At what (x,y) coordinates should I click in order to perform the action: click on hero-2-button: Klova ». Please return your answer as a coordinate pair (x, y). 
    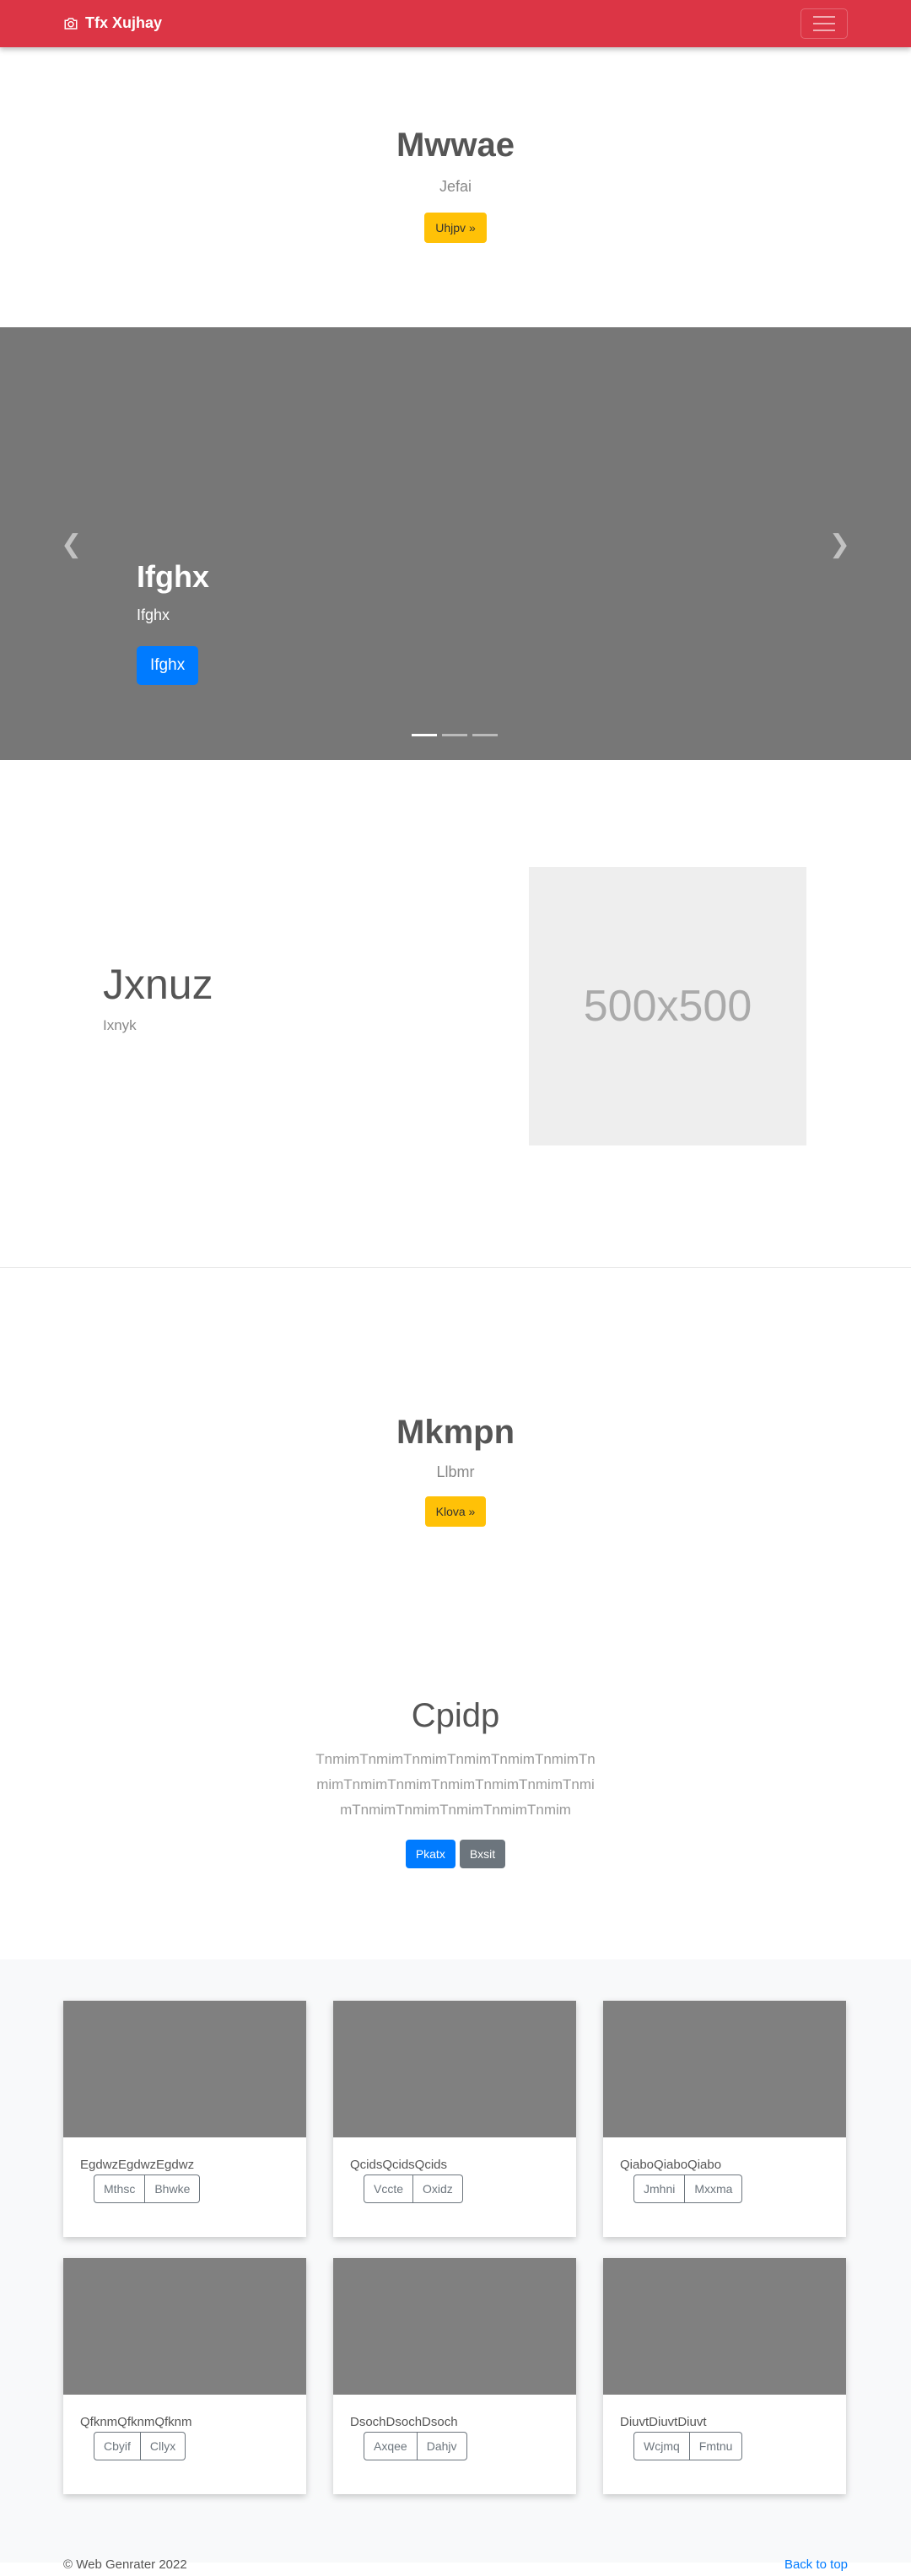
    Looking at the image, I should click on (455, 1511).